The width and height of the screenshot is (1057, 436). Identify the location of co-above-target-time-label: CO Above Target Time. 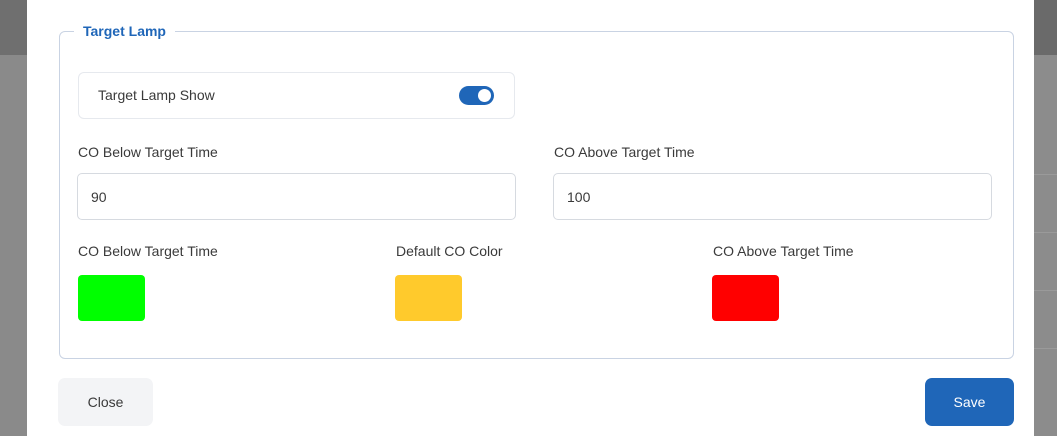
(624, 152).